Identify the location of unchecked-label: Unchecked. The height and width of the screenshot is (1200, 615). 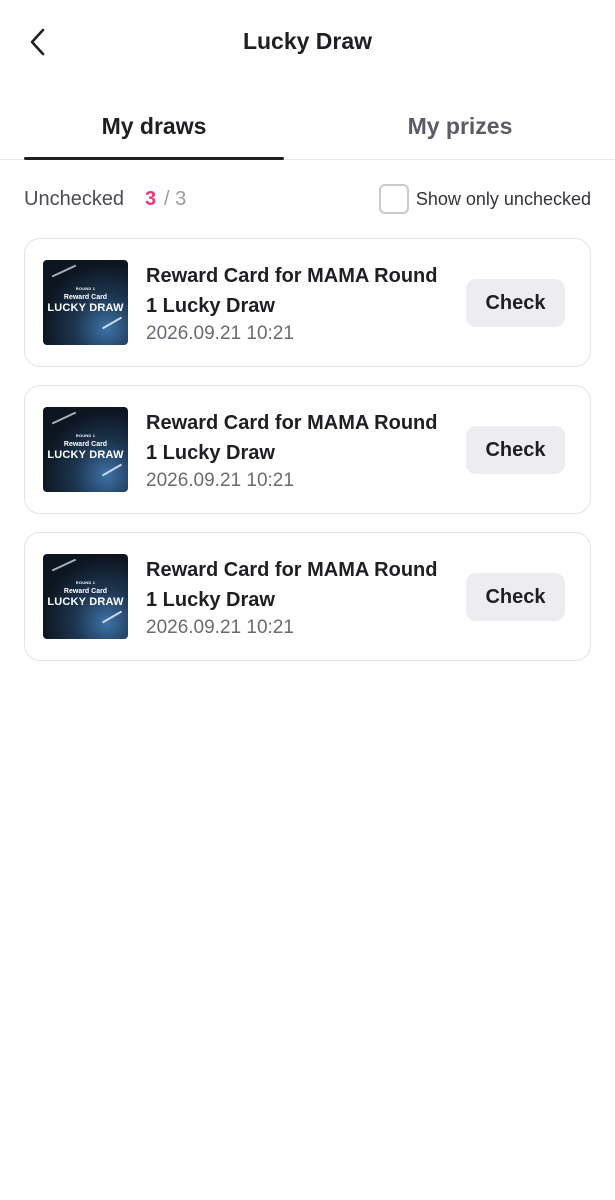
(74, 199).